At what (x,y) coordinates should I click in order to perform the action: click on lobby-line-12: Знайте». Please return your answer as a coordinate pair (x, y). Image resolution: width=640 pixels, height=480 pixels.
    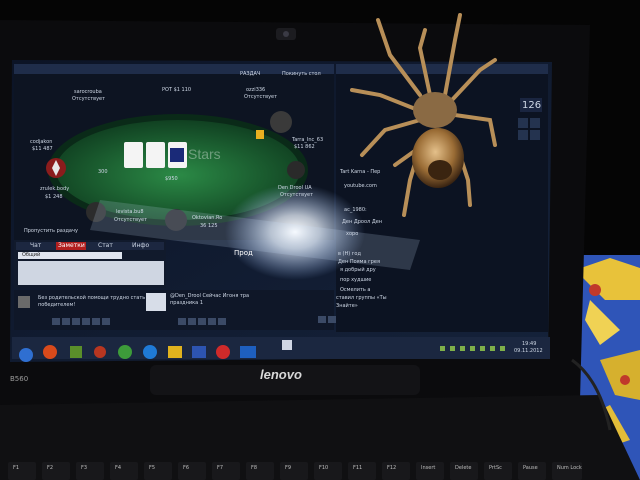
    Looking at the image, I should click on (347, 306).